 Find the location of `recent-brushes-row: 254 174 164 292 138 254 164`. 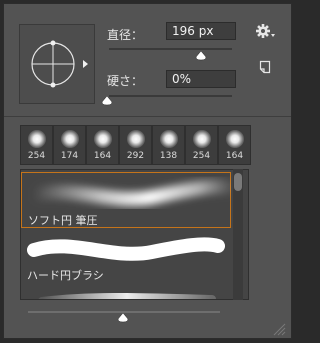

recent-brushes-row: 254 174 164 292 138 254 164 is located at coordinates (135, 145).